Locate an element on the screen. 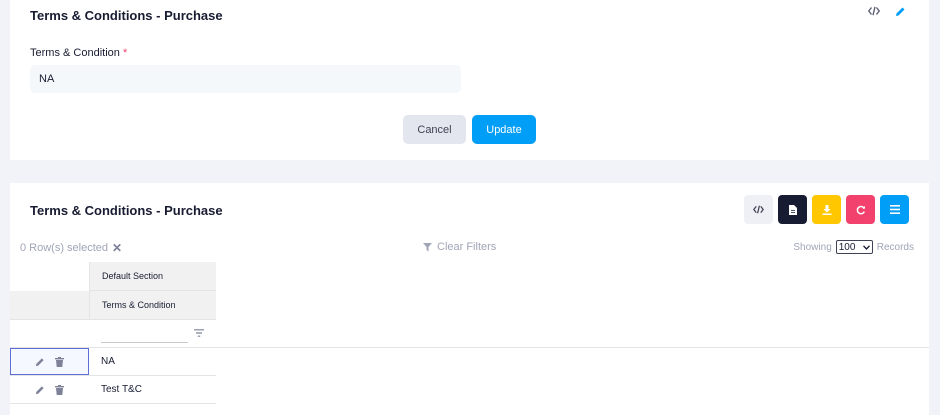  chevron-down-icon is located at coordinates (866, 247).